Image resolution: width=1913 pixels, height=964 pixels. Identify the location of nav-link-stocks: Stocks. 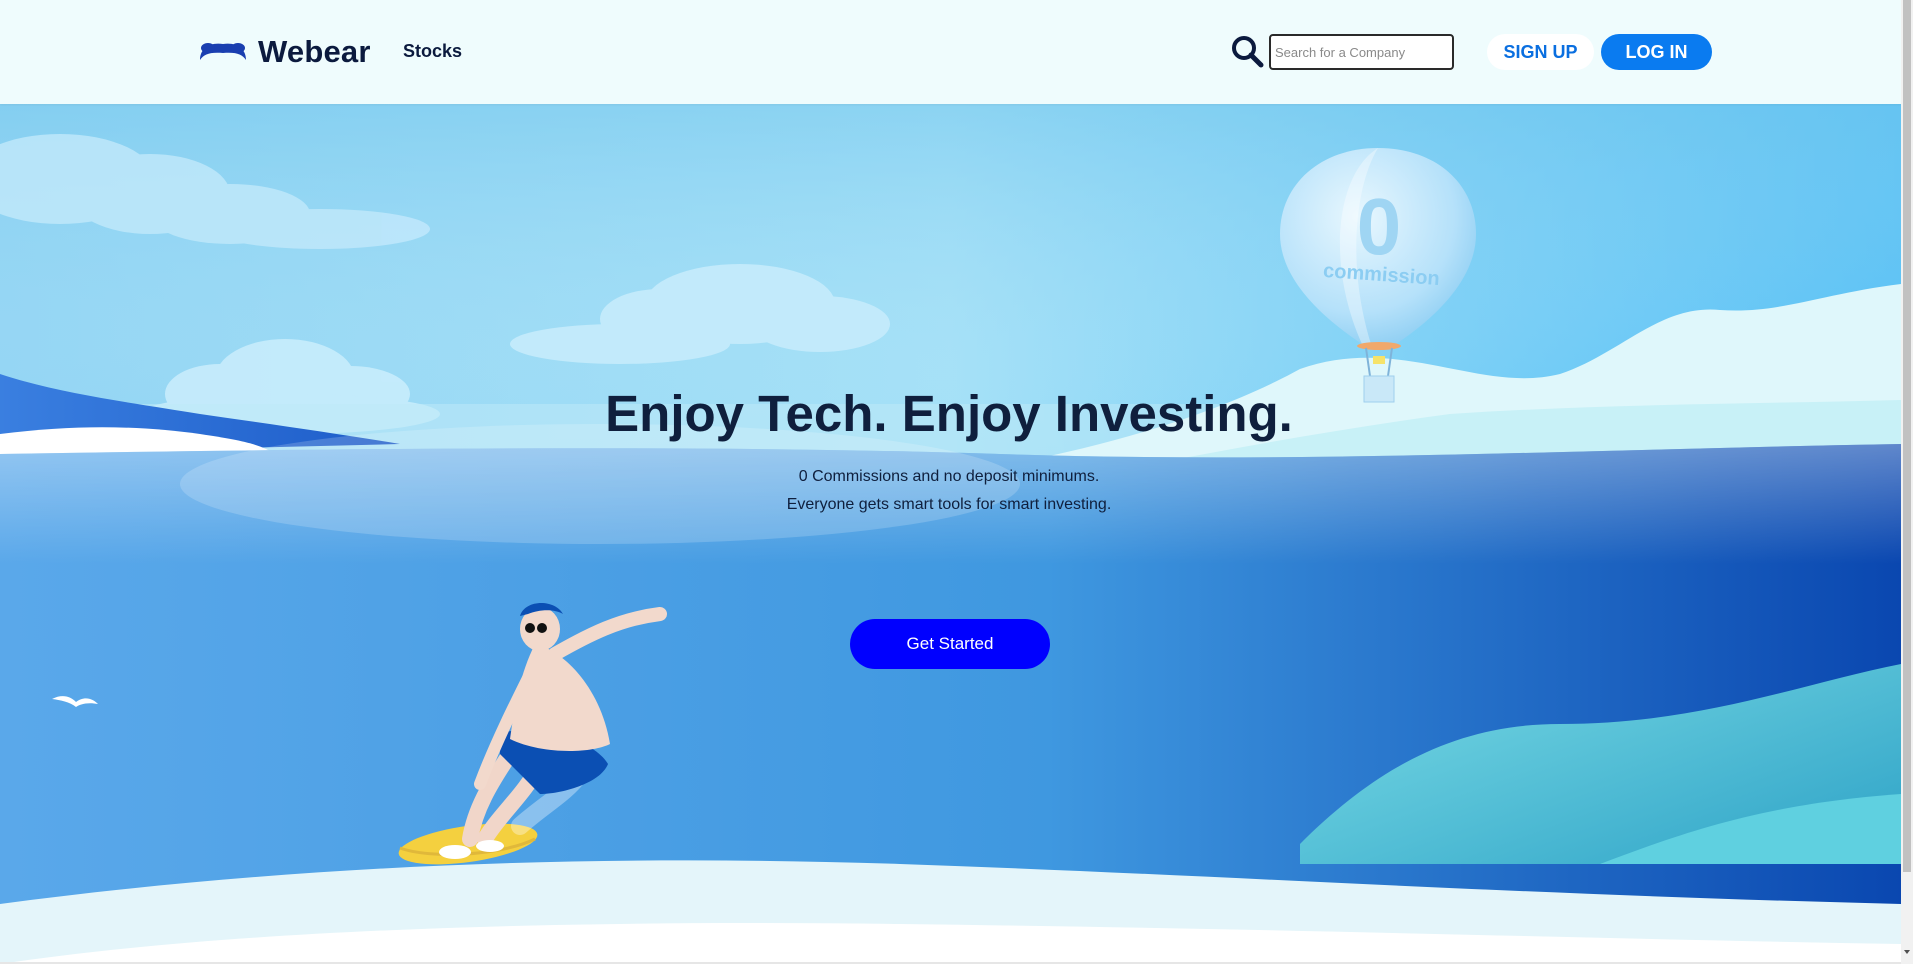
(432, 51).